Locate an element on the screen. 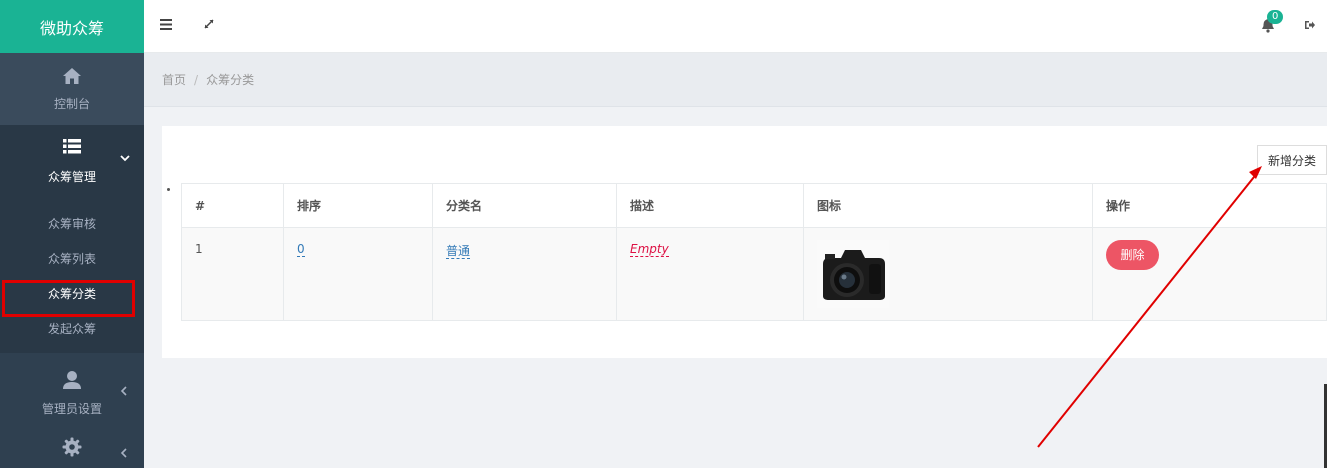 The width and height of the screenshot is (1327, 468). sidebar-item-review: 众筹审核 is located at coordinates (72, 224).